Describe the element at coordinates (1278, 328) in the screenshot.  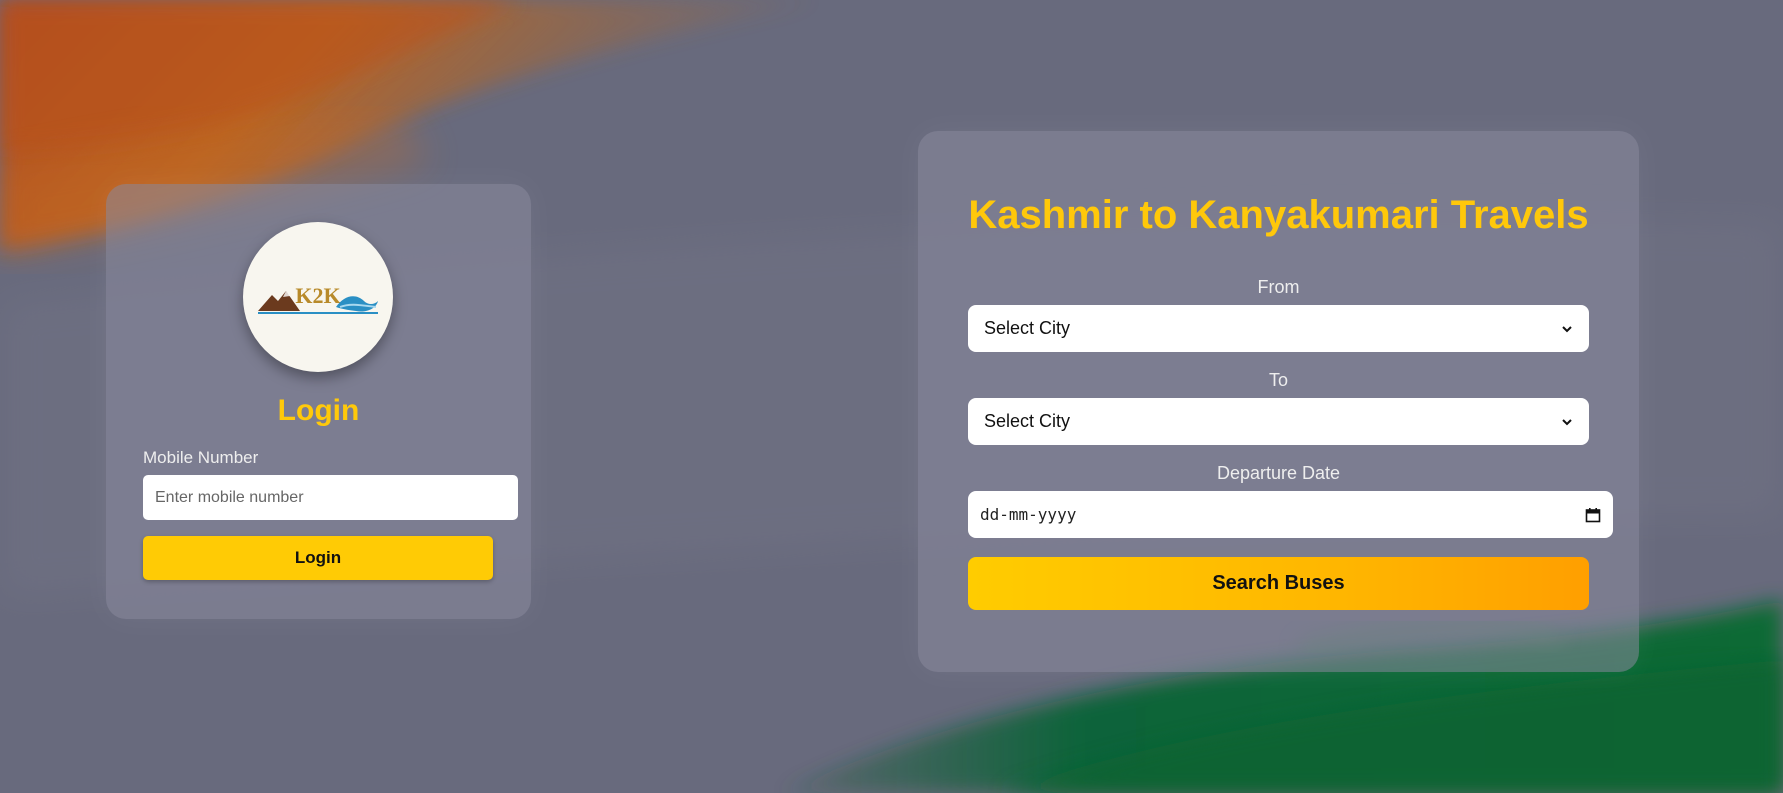
I see `from-city-select: Select City` at that location.